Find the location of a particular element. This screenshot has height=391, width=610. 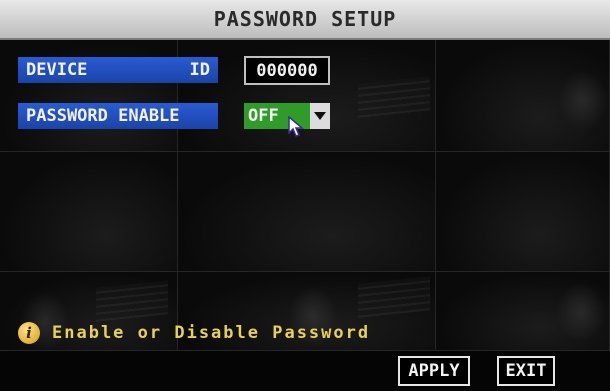

hint-row: i Enable or Disable Password is located at coordinates (194, 333).